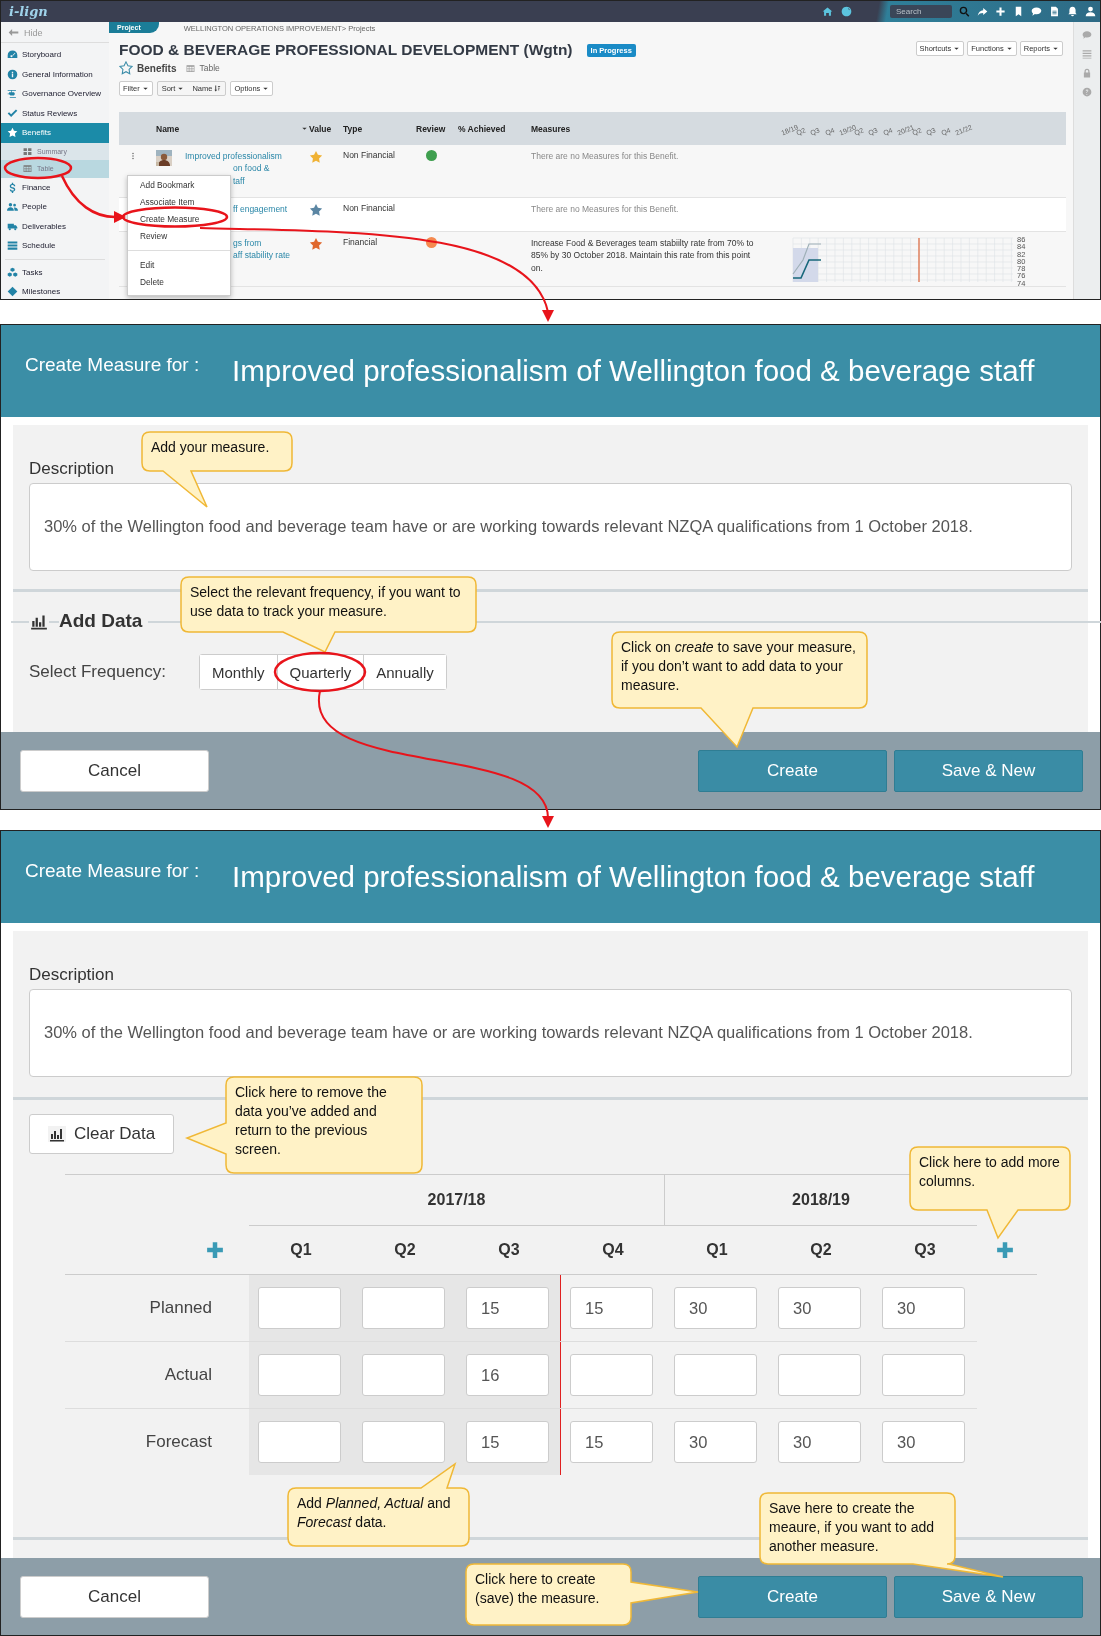 Image resolution: width=1101 pixels, height=1636 pixels. What do you see at coordinates (964, 11) in the screenshot?
I see `search-icon` at bounding box center [964, 11].